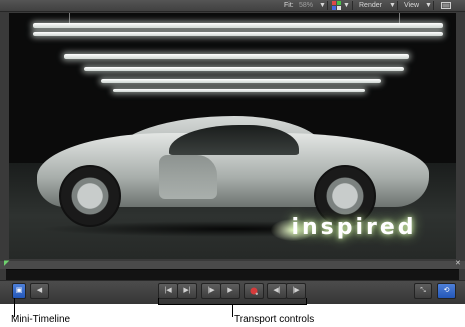 This screenshot has height=327, width=465. Describe the element at coordinates (232, 6) in the screenshot. I see `canvas-header: Fit: 58% ▼ ▼ Render ▼ View ▼` at that location.